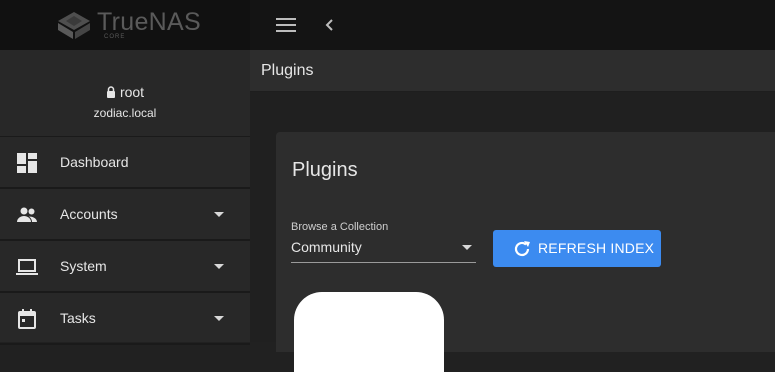 This screenshot has width=775, height=372. What do you see at coordinates (94, 162) in the screenshot?
I see `sidebar-item-label: Dashboard` at bounding box center [94, 162].